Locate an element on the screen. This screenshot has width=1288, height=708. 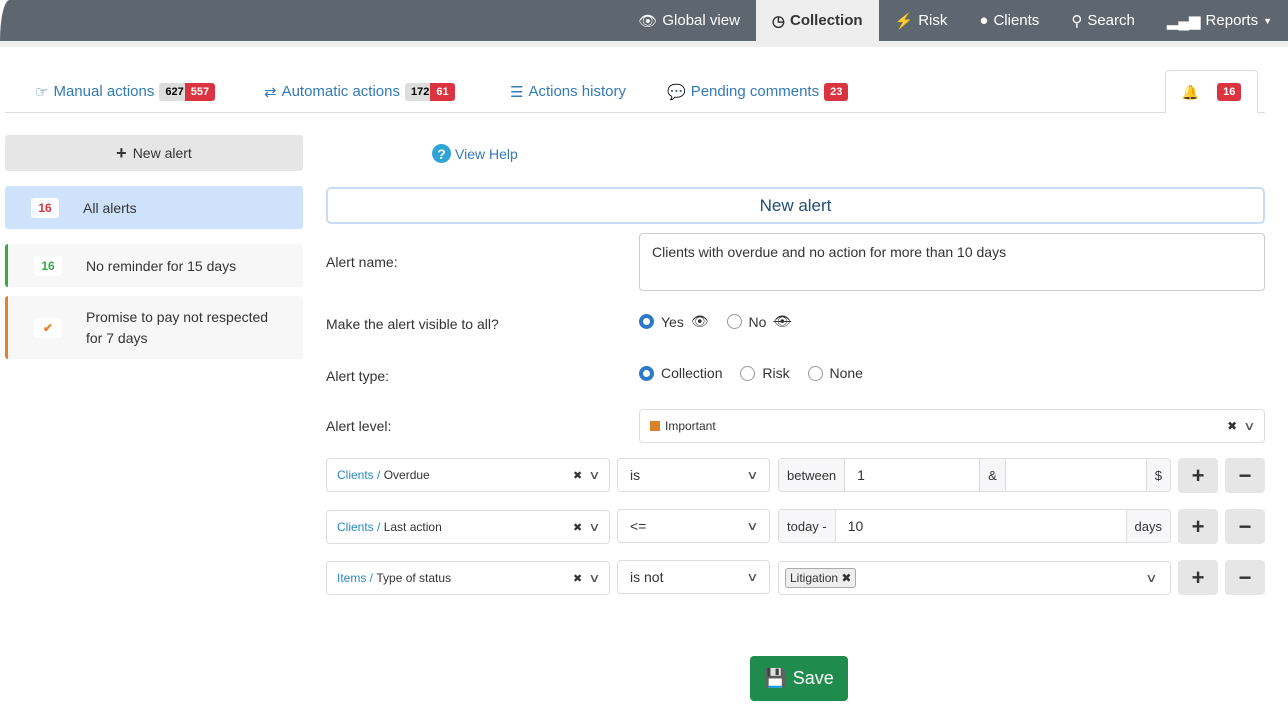
condition-field-select: Clients / Overdue ✖ ∨ is located at coordinates (468, 475).